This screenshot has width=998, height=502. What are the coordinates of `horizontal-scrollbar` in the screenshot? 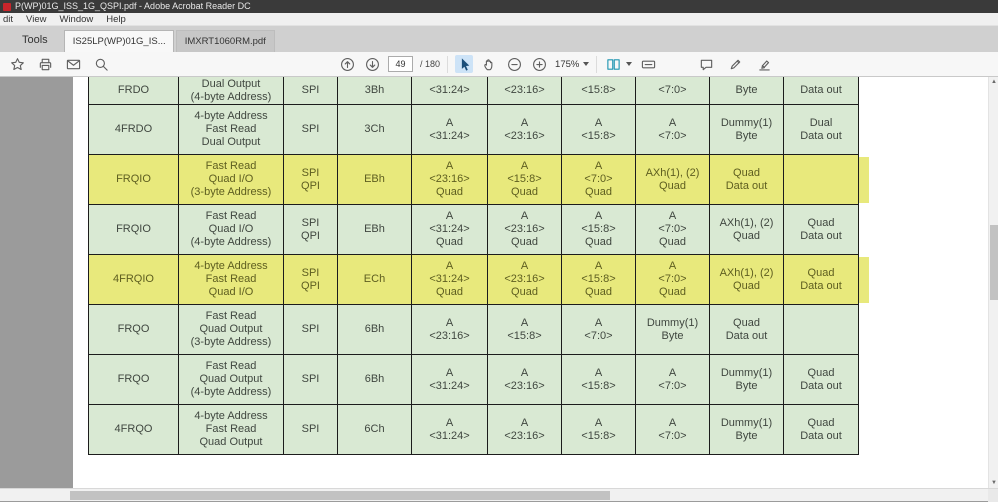 It's located at (499, 495).